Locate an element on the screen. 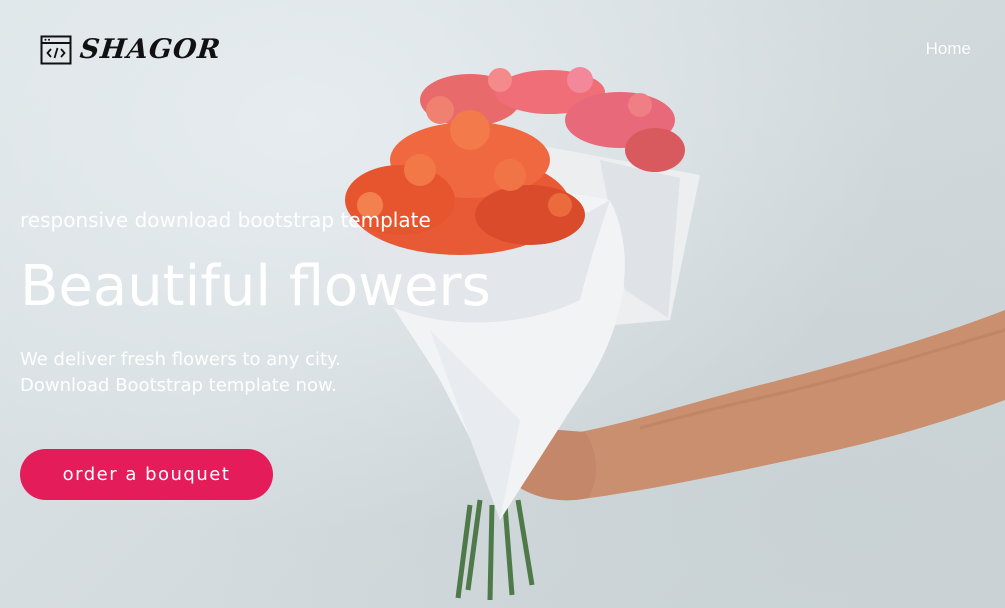  hero-subtitle: responsive download bootstrap template is located at coordinates (225, 220).